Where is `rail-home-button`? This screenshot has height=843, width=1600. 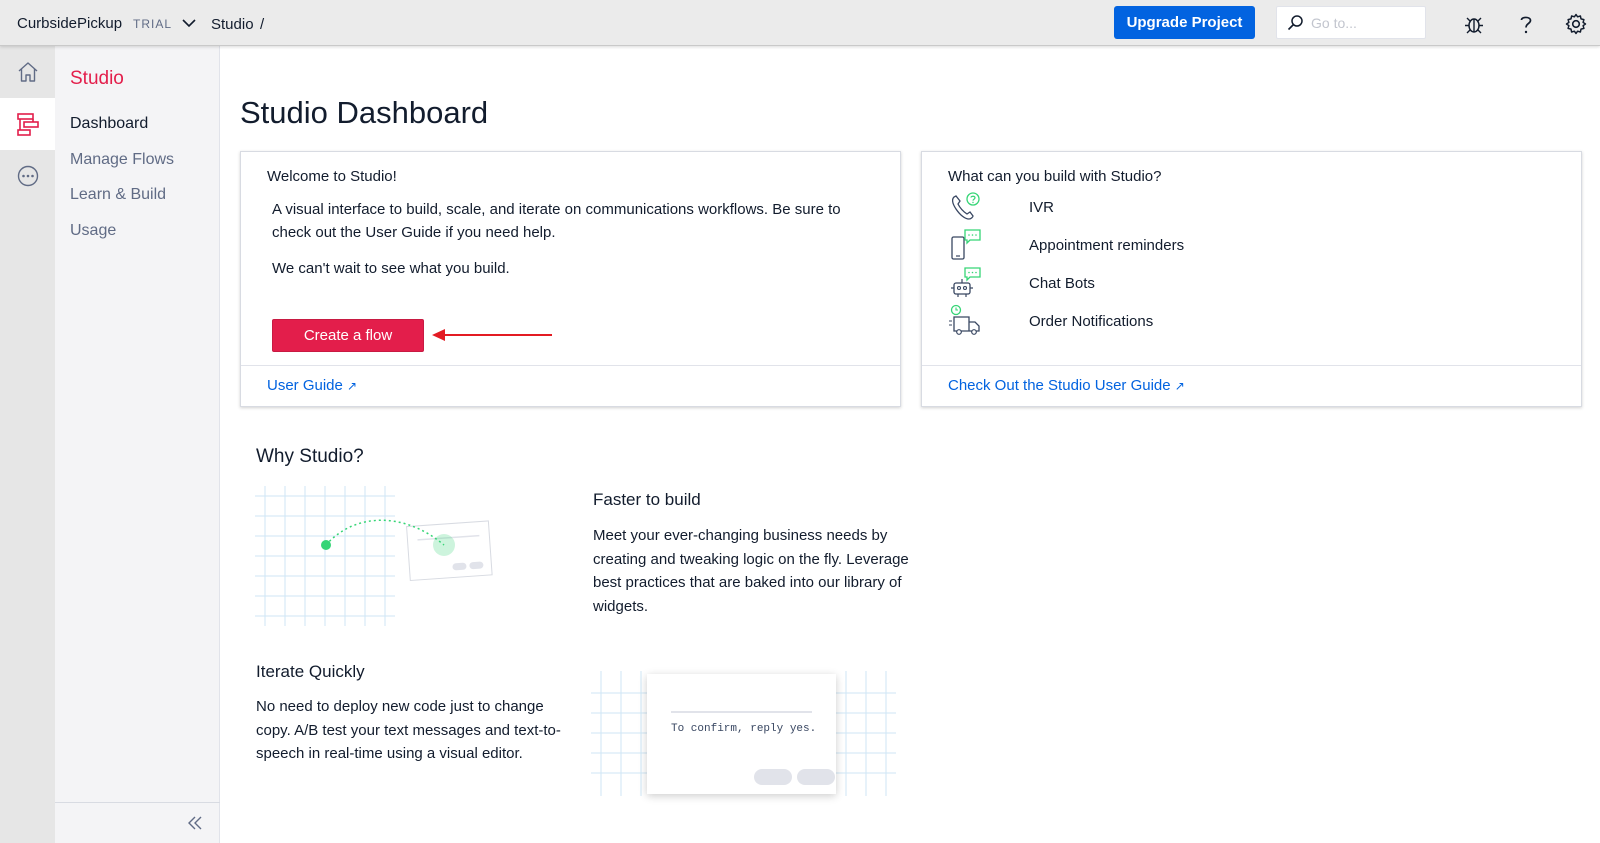
rail-home-button is located at coordinates (27, 72).